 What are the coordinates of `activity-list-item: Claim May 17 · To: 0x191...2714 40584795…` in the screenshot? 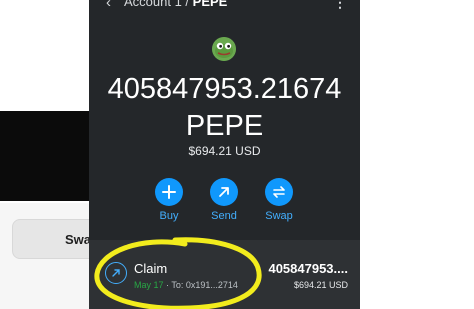 It's located at (224, 274).